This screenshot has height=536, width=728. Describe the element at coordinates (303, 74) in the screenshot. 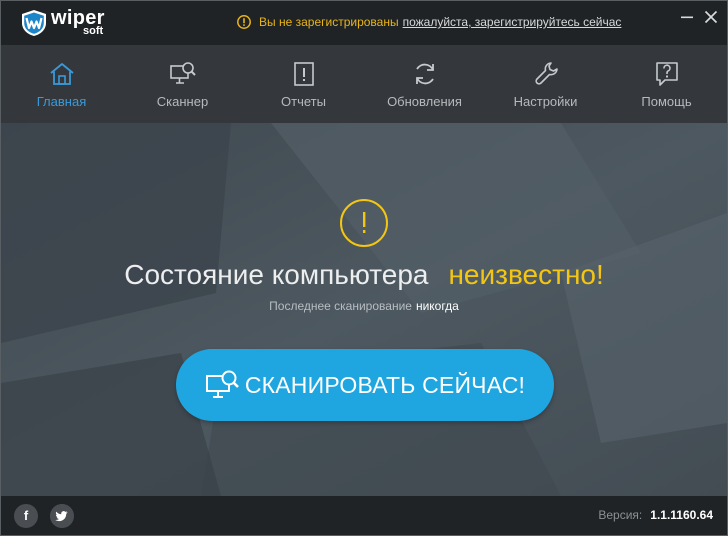

I see `report-icon` at that location.